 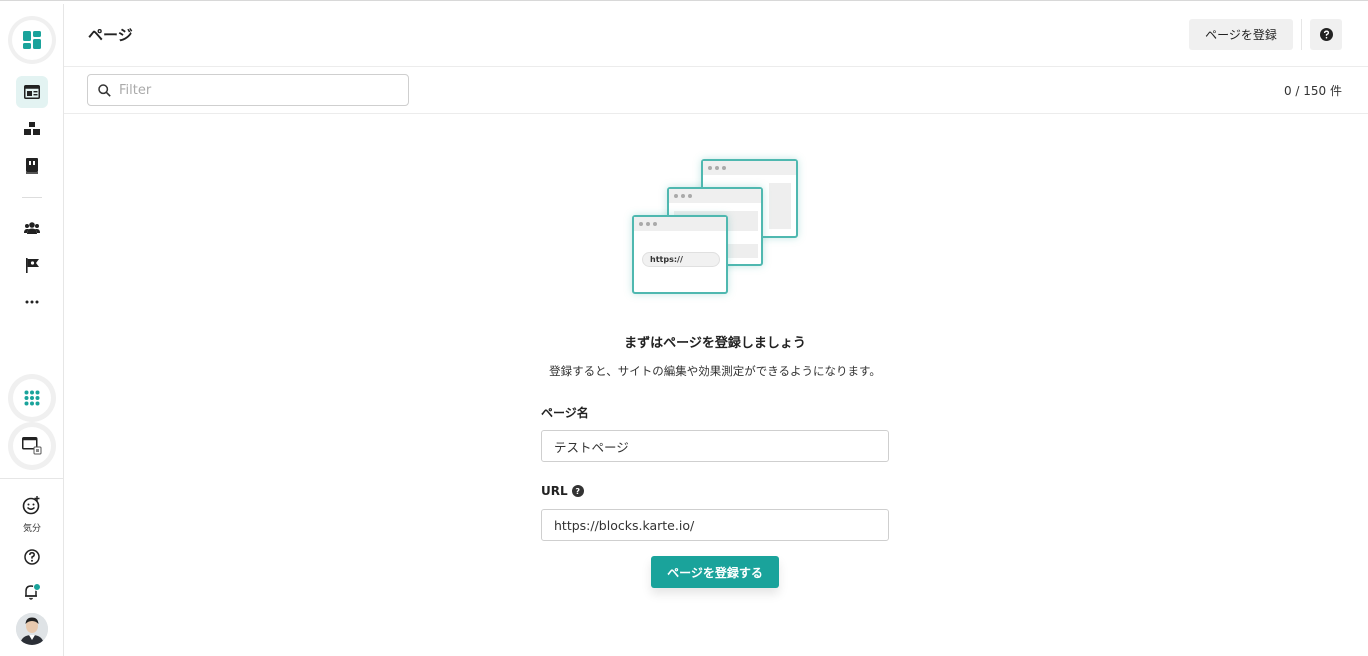 What do you see at coordinates (716, 90) in the screenshot?
I see `filter-bar: 0 / 150 件` at bounding box center [716, 90].